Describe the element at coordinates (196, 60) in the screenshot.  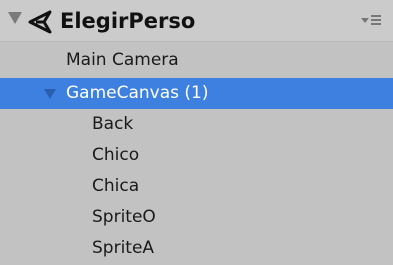
I see `hierarchy-item-main-camera: Main Camera` at that location.